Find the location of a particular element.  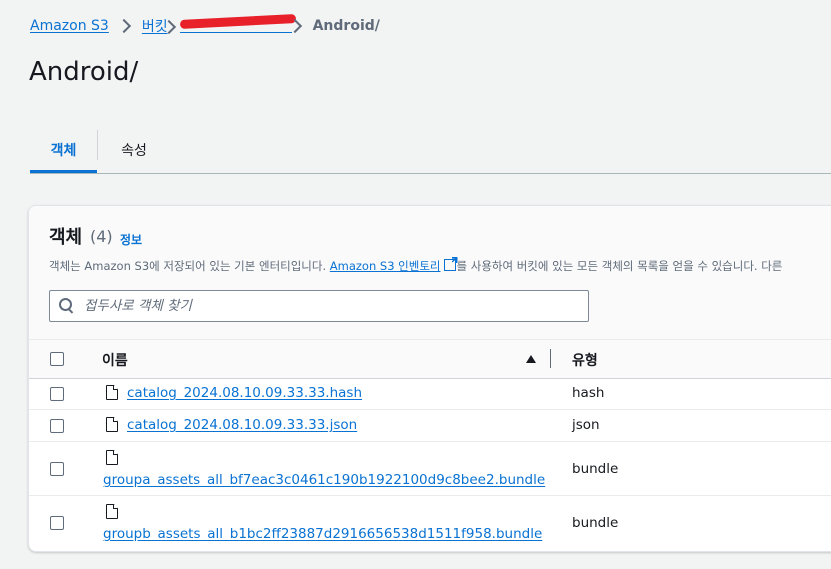

tab-objects: 객체 is located at coordinates (63, 150).